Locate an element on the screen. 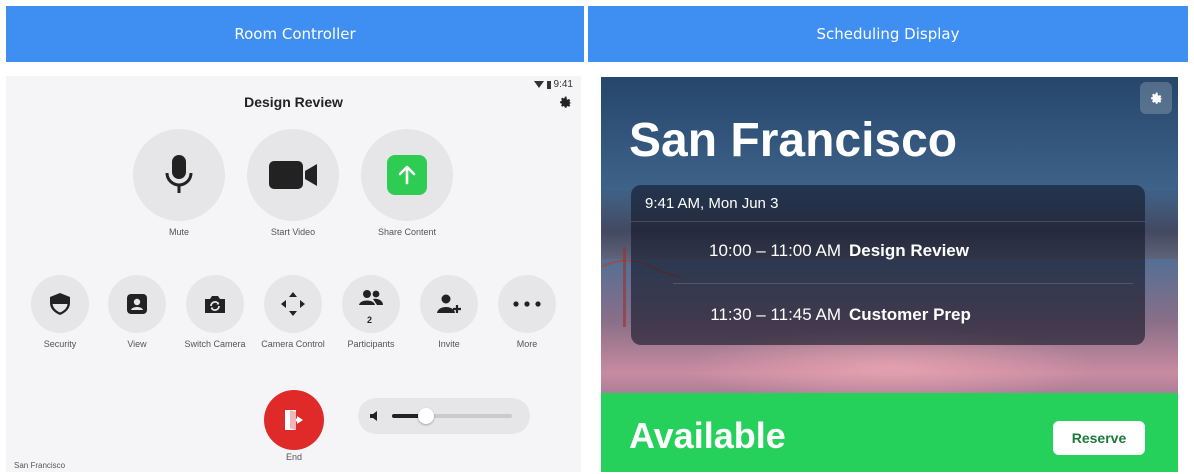  scheduling-display-header: Scheduling Display is located at coordinates (888, 34).